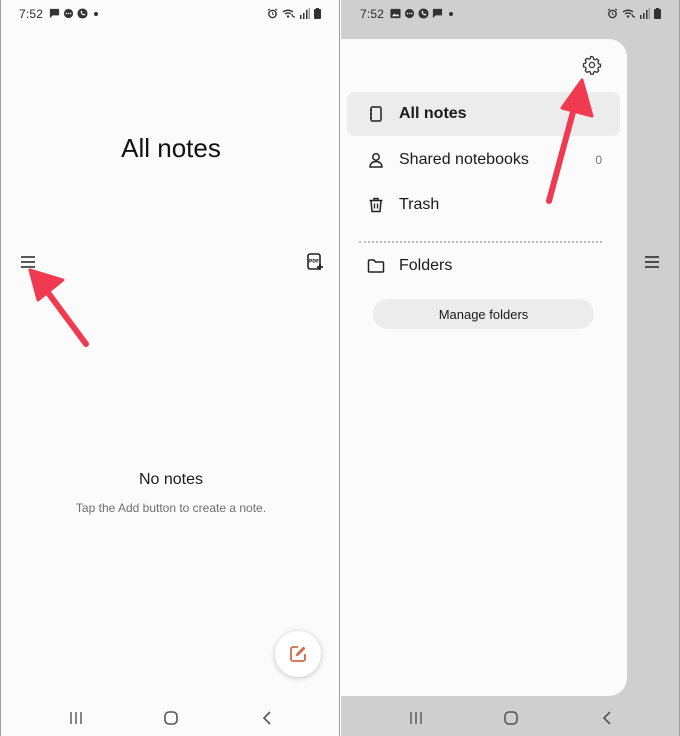  What do you see at coordinates (376, 205) in the screenshot?
I see `trash-icon` at bounding box center [376, 205].